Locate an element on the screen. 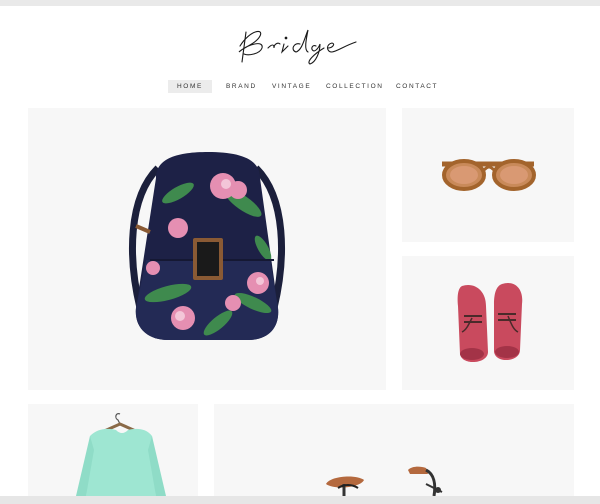  shoes-image is located at coordinates (490, 322).